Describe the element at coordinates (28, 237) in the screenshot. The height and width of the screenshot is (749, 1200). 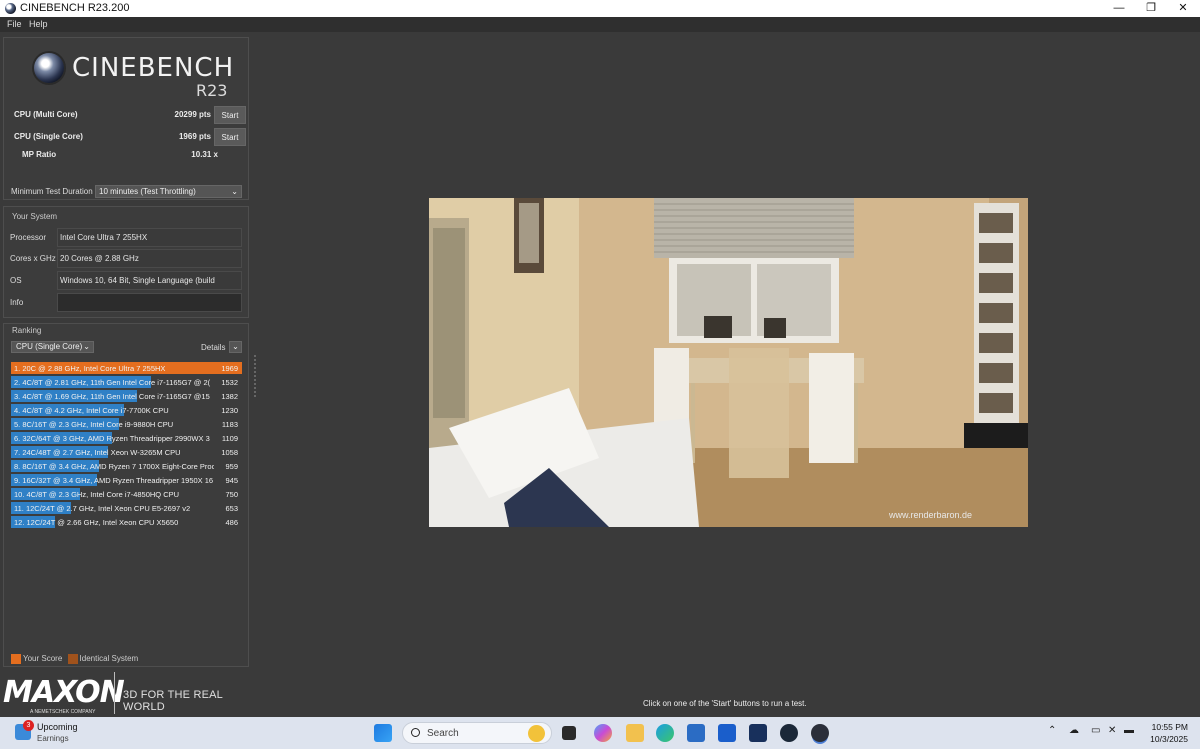
I see `processor-label: Processor` at that location.